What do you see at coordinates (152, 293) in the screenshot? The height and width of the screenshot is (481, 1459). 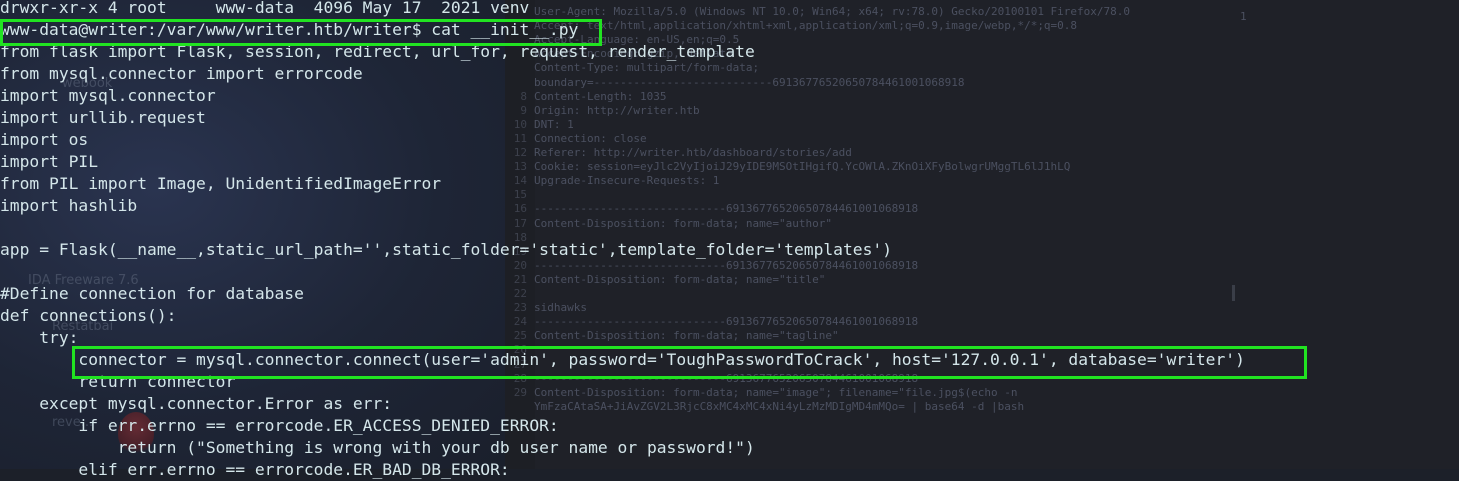 I see `terminal-line: #Define connection for database` at bounding box center [152, 293].